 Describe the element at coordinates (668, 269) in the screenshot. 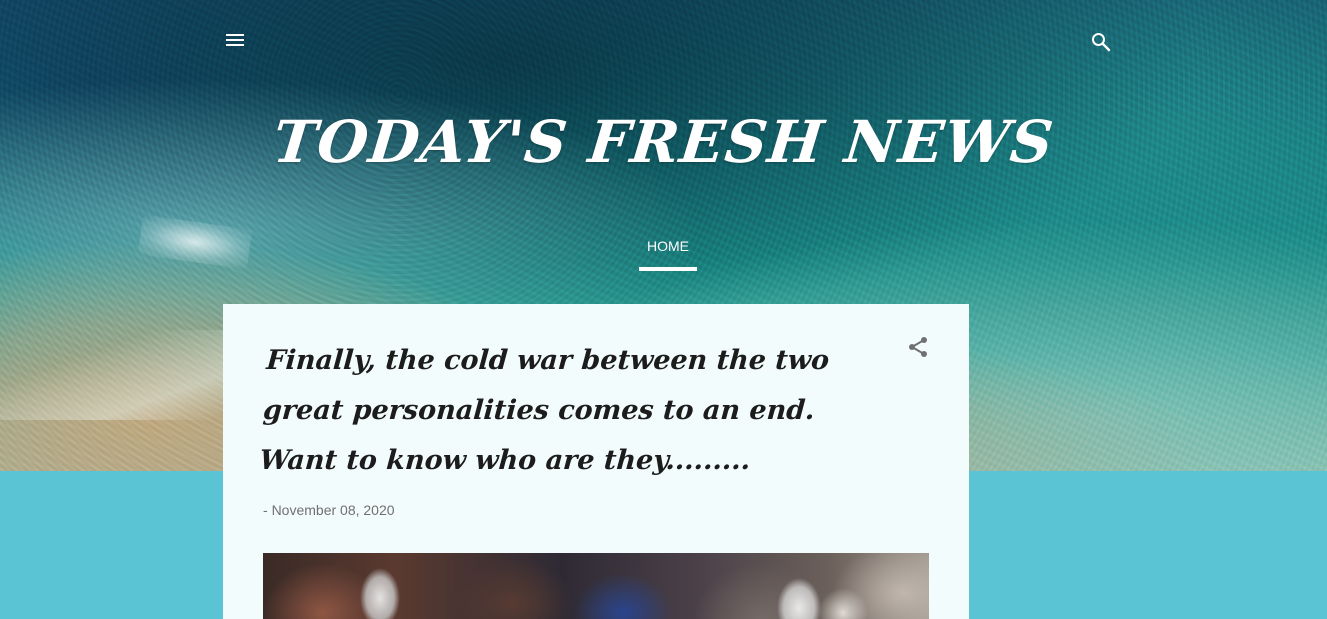

I see `nav-active-indicator` at that location.